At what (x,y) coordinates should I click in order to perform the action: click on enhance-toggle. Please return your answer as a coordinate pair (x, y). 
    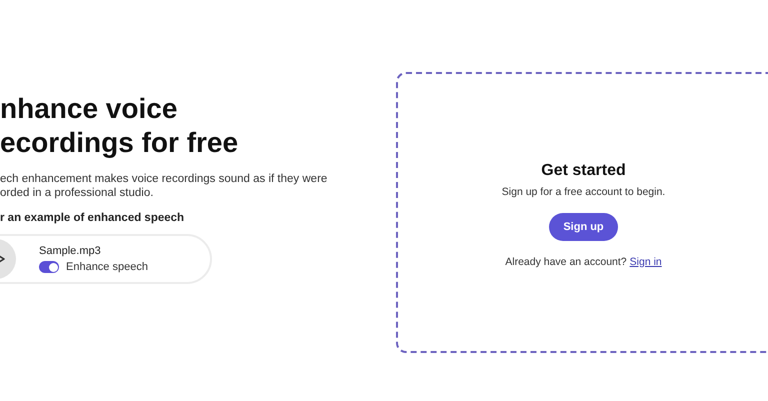
    Looking at the image, I should click on (49, 267).